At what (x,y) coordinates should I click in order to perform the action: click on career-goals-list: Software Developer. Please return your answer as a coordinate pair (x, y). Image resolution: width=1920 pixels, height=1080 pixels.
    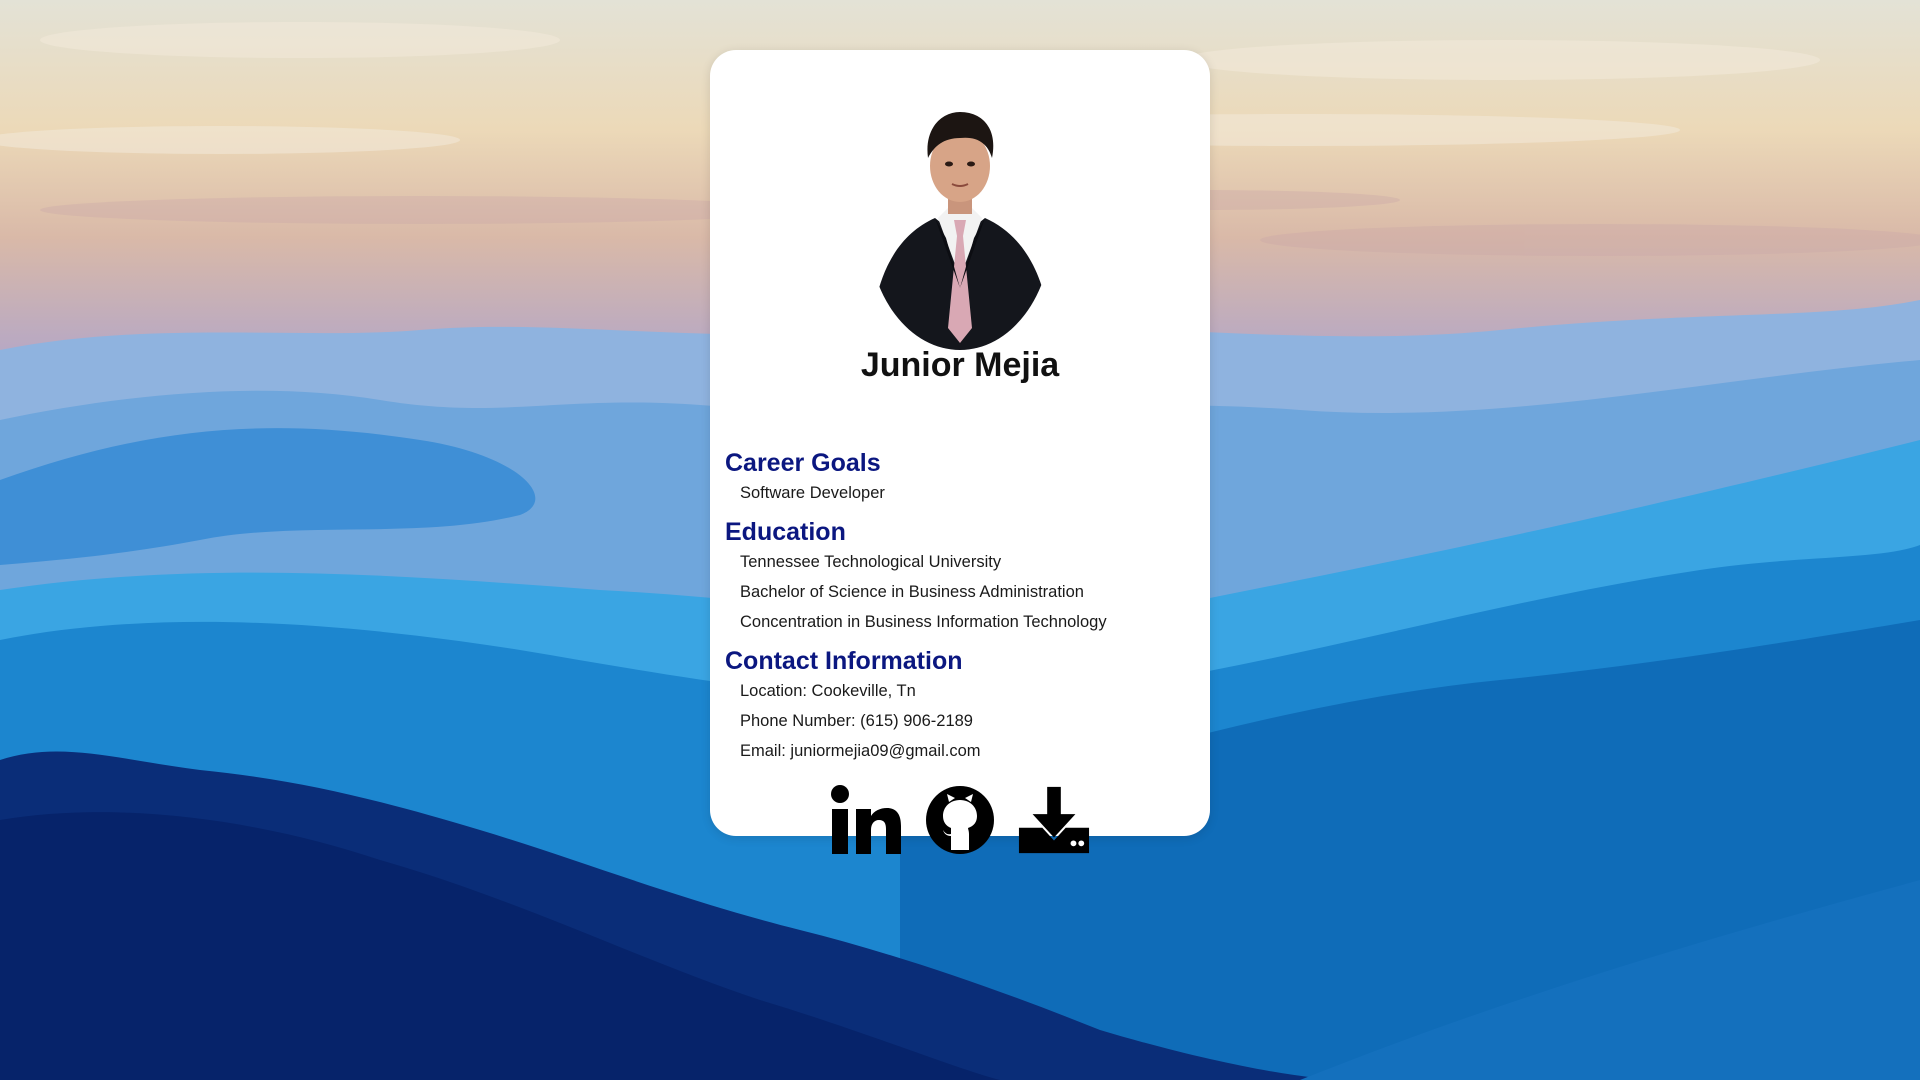
    Looking at the image, I should click on (960, 493).